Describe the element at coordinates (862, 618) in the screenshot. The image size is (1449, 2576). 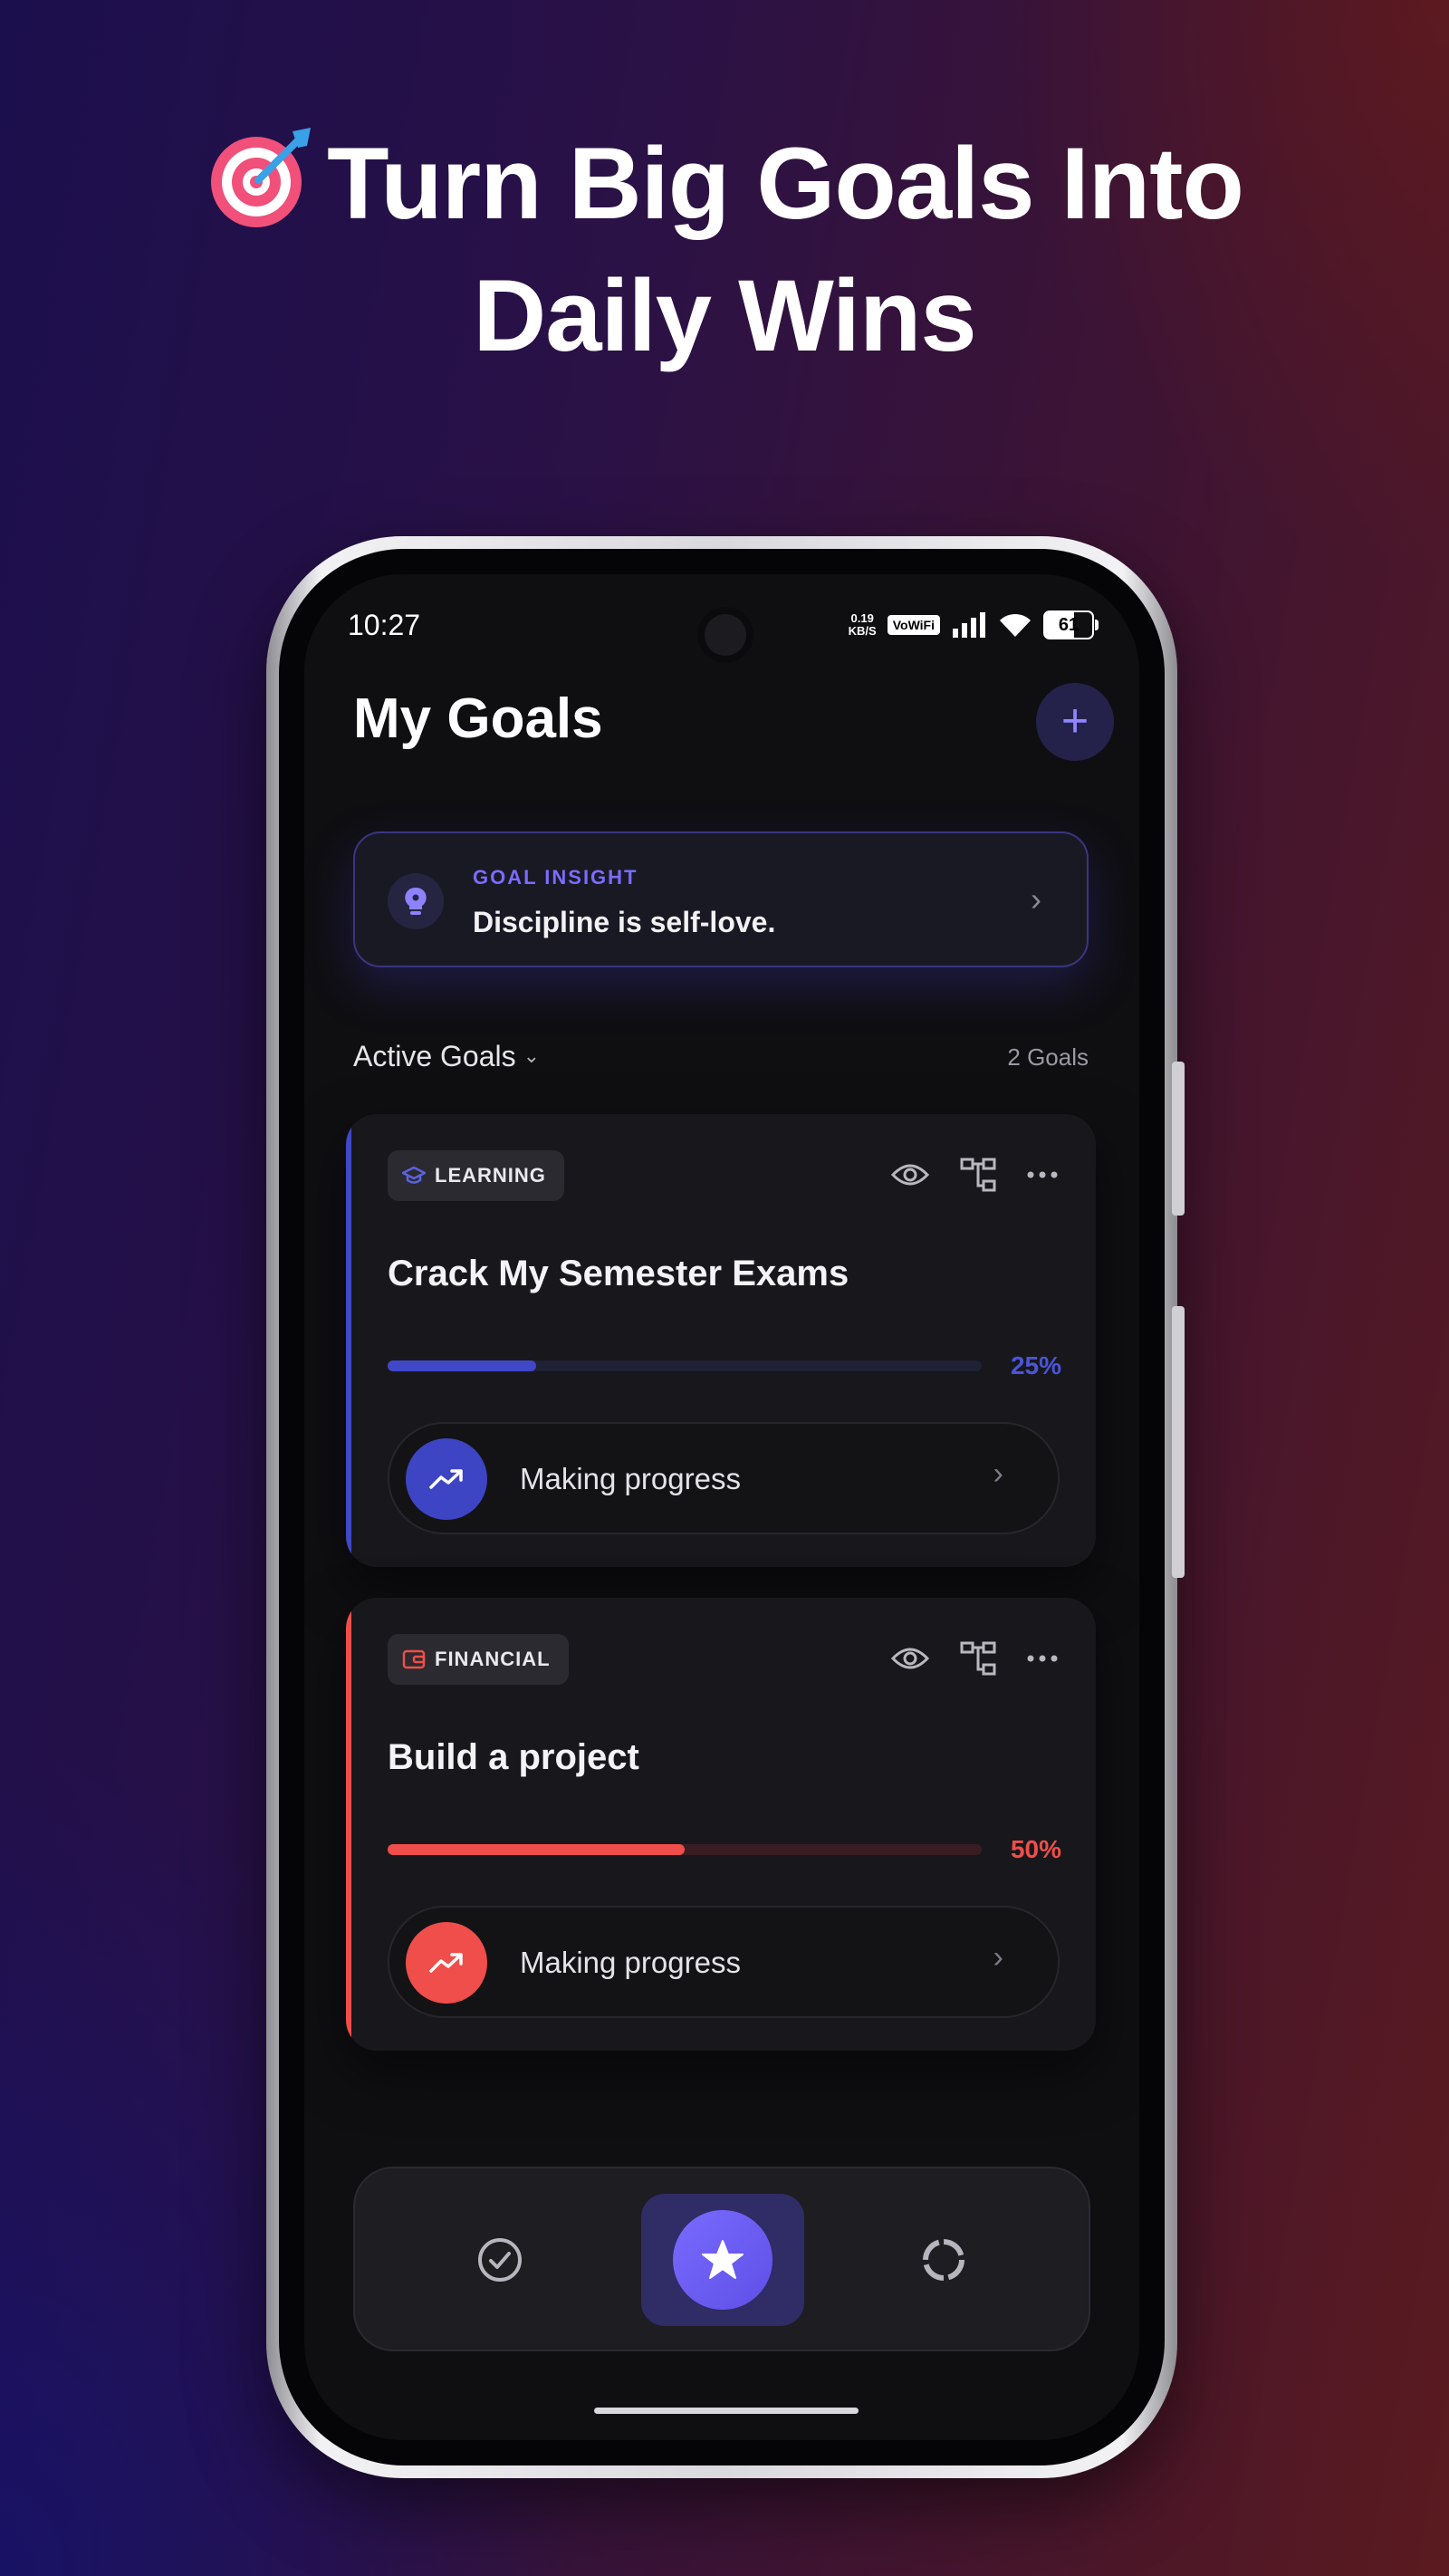
I see `net-speed-value: 0.19` at that location.